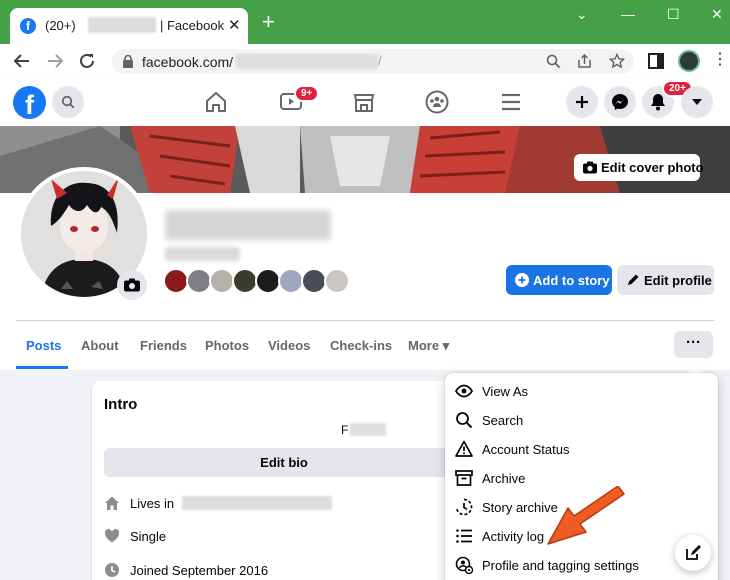 This screenshot has width=730, height=580. I want to click on intro-relationship: Single, so click(274, 537).